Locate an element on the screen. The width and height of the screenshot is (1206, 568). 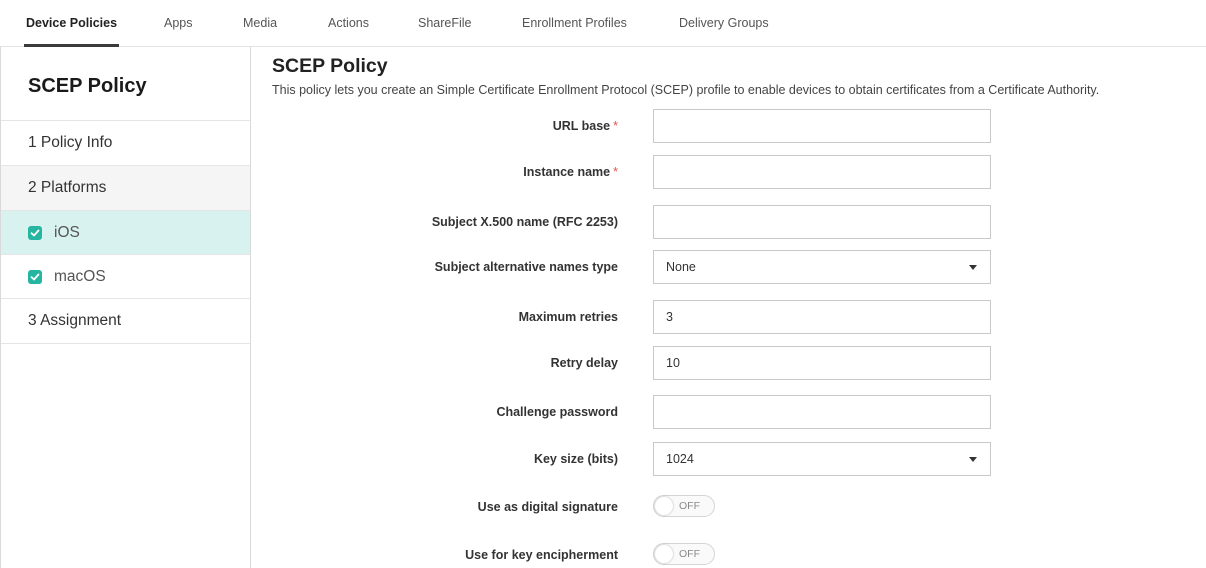
row-key-size: Key size (bits) 1024 is located at coordinates (732, 459).